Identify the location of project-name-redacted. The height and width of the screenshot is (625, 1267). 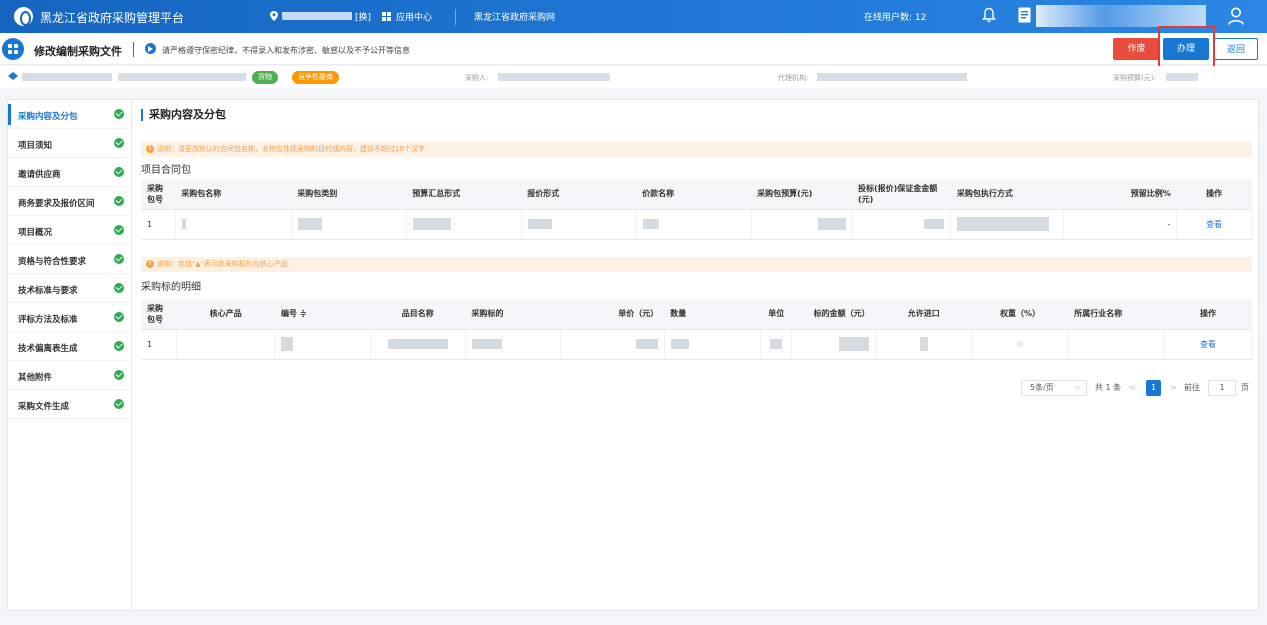
(182, 77).